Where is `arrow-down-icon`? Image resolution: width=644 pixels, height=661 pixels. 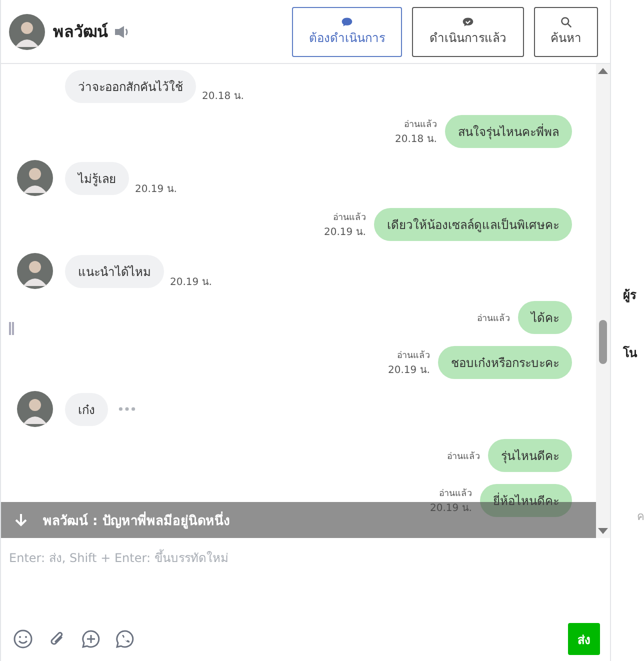 arrow-down-icon is located at coordinates (21, 520).